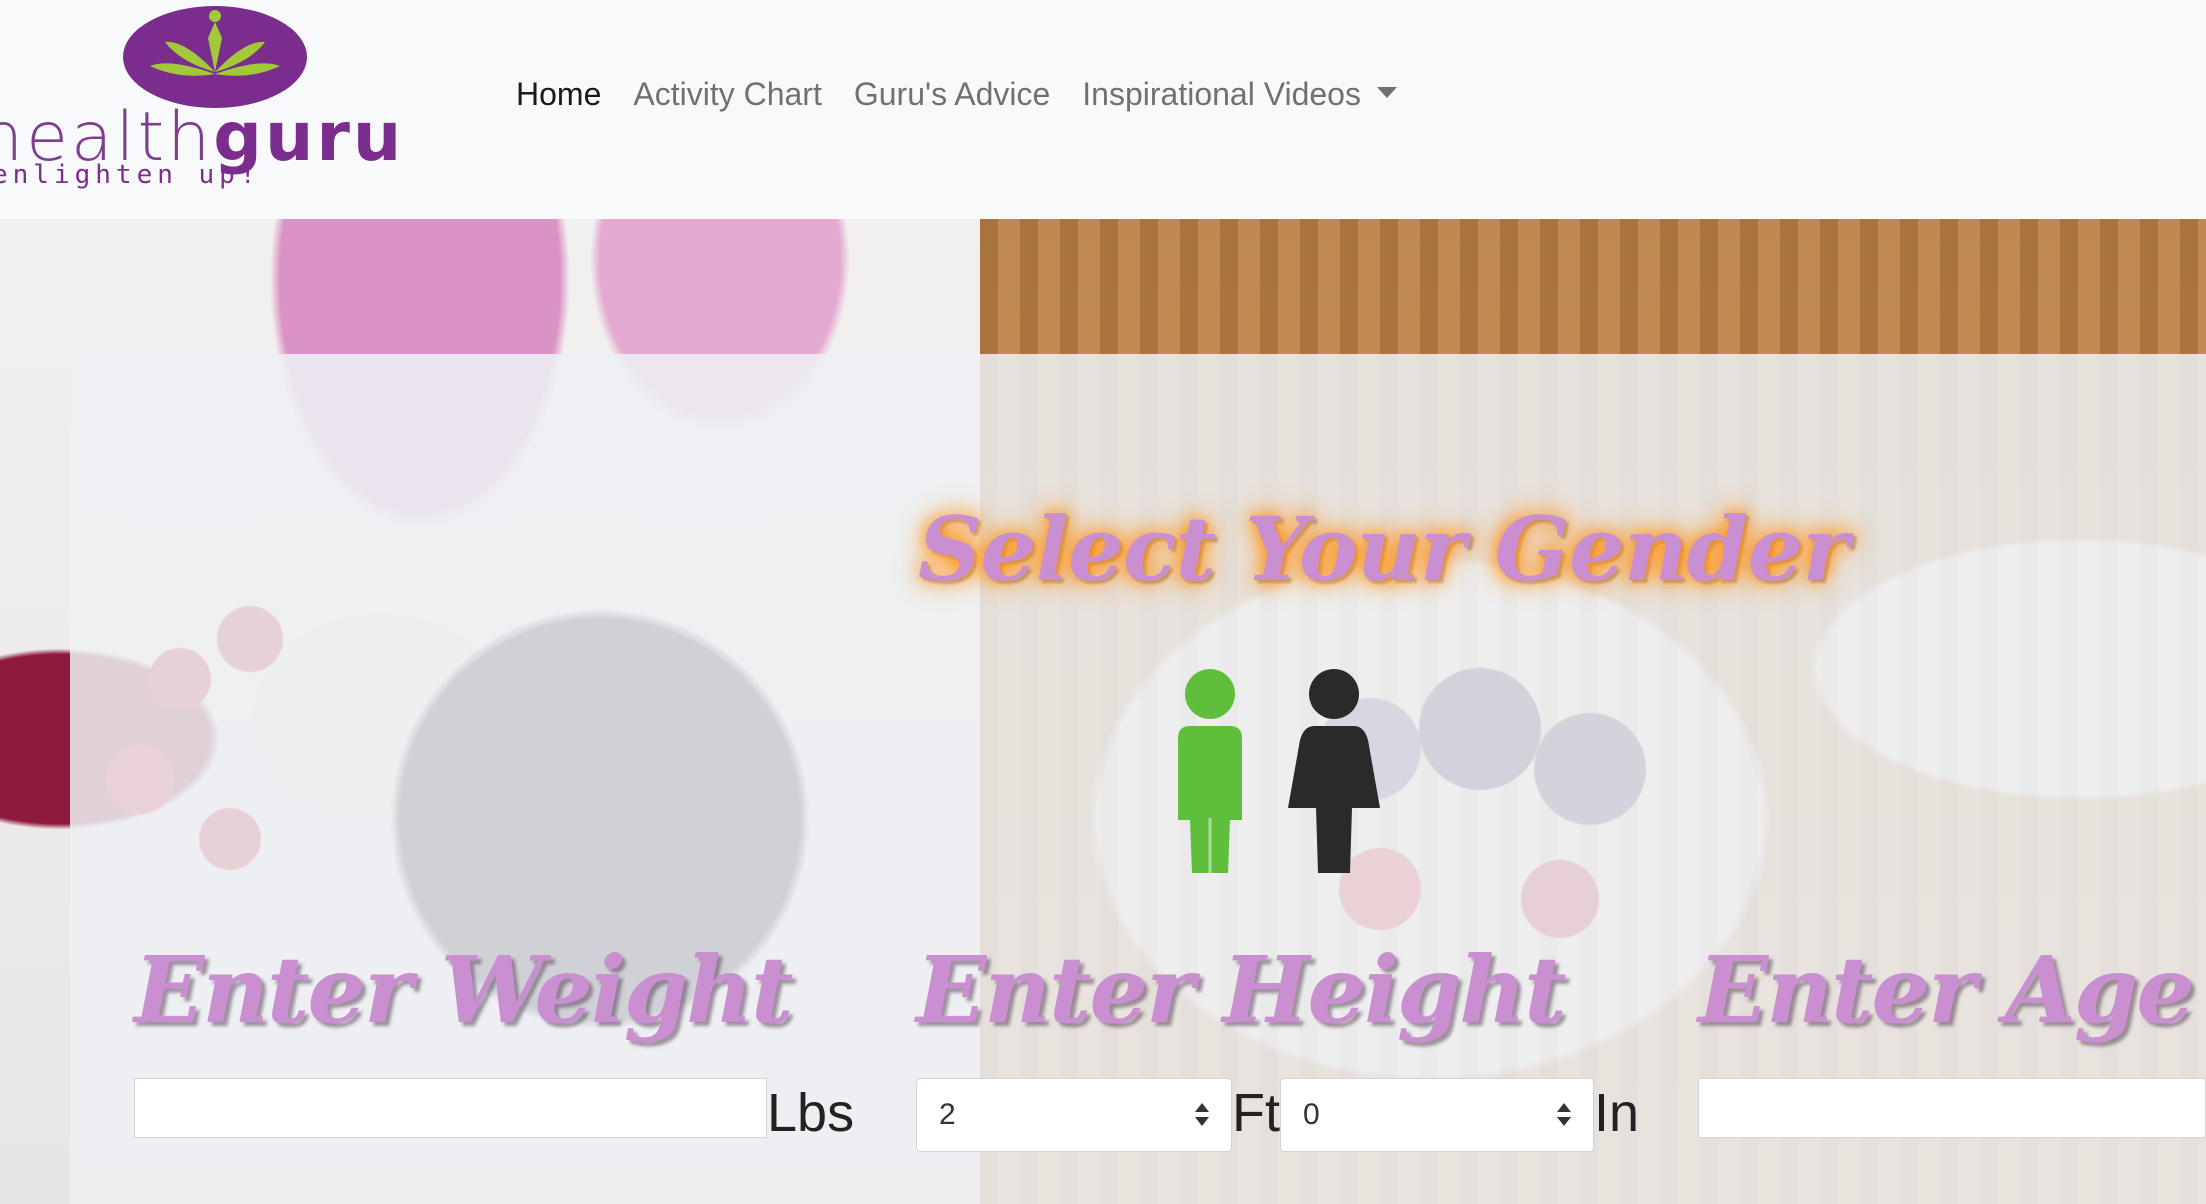  I want to click on male-figure-icon, so click(1210, 770).